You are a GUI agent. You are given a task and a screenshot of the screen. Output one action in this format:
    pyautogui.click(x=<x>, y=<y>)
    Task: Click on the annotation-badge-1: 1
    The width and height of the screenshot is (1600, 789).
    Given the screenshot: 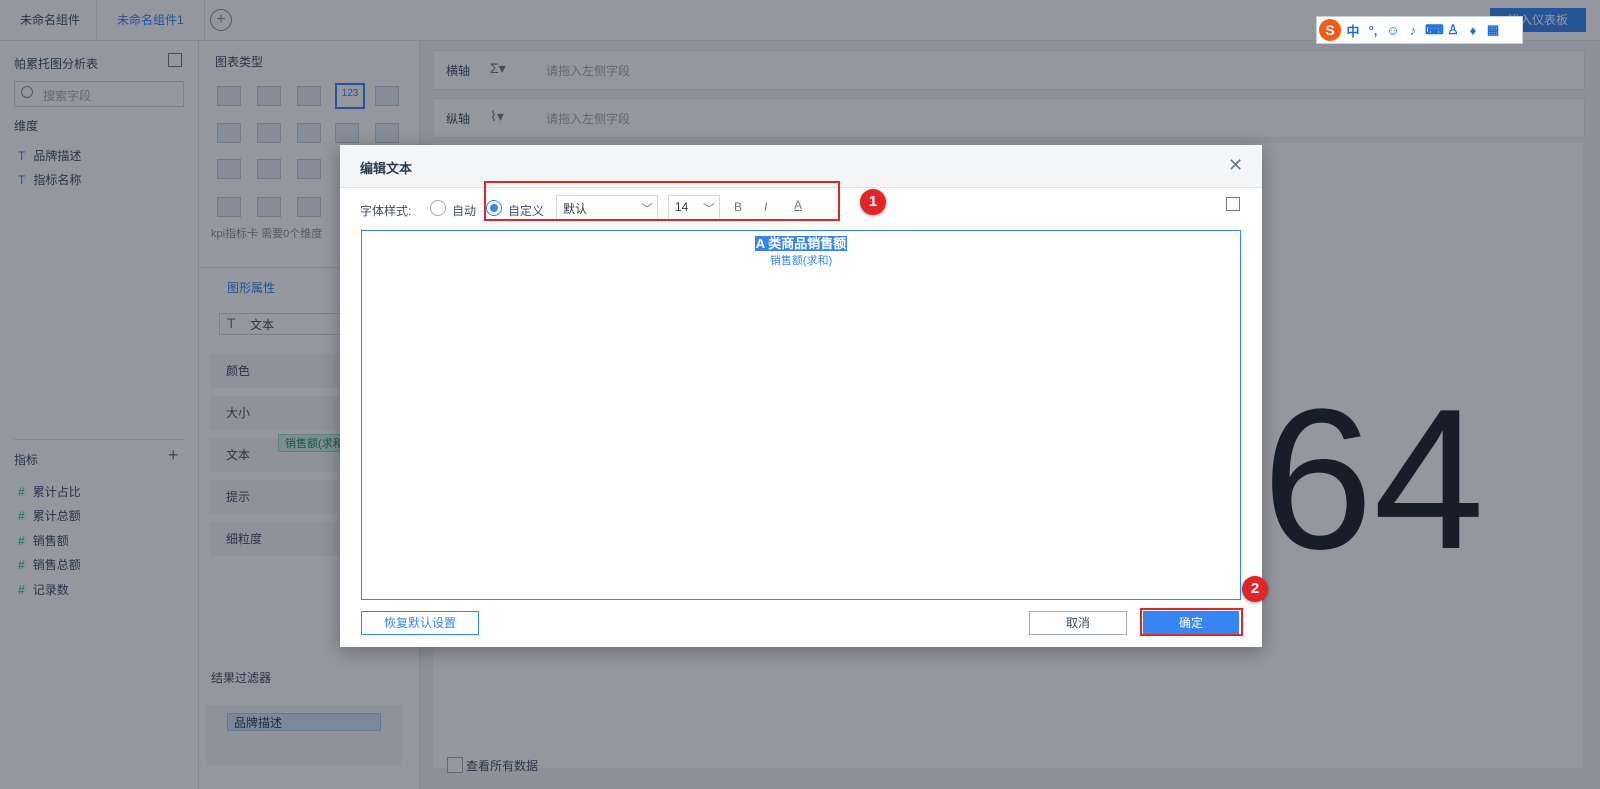 What is the action you would take?
    pyautogui.click(x=873, y=202)
    